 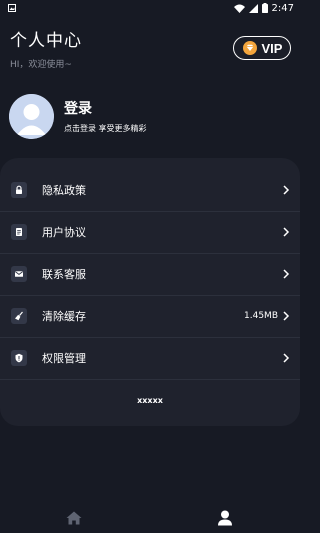 I want to click on vip-button: VIP, so click(x=262, y=48).